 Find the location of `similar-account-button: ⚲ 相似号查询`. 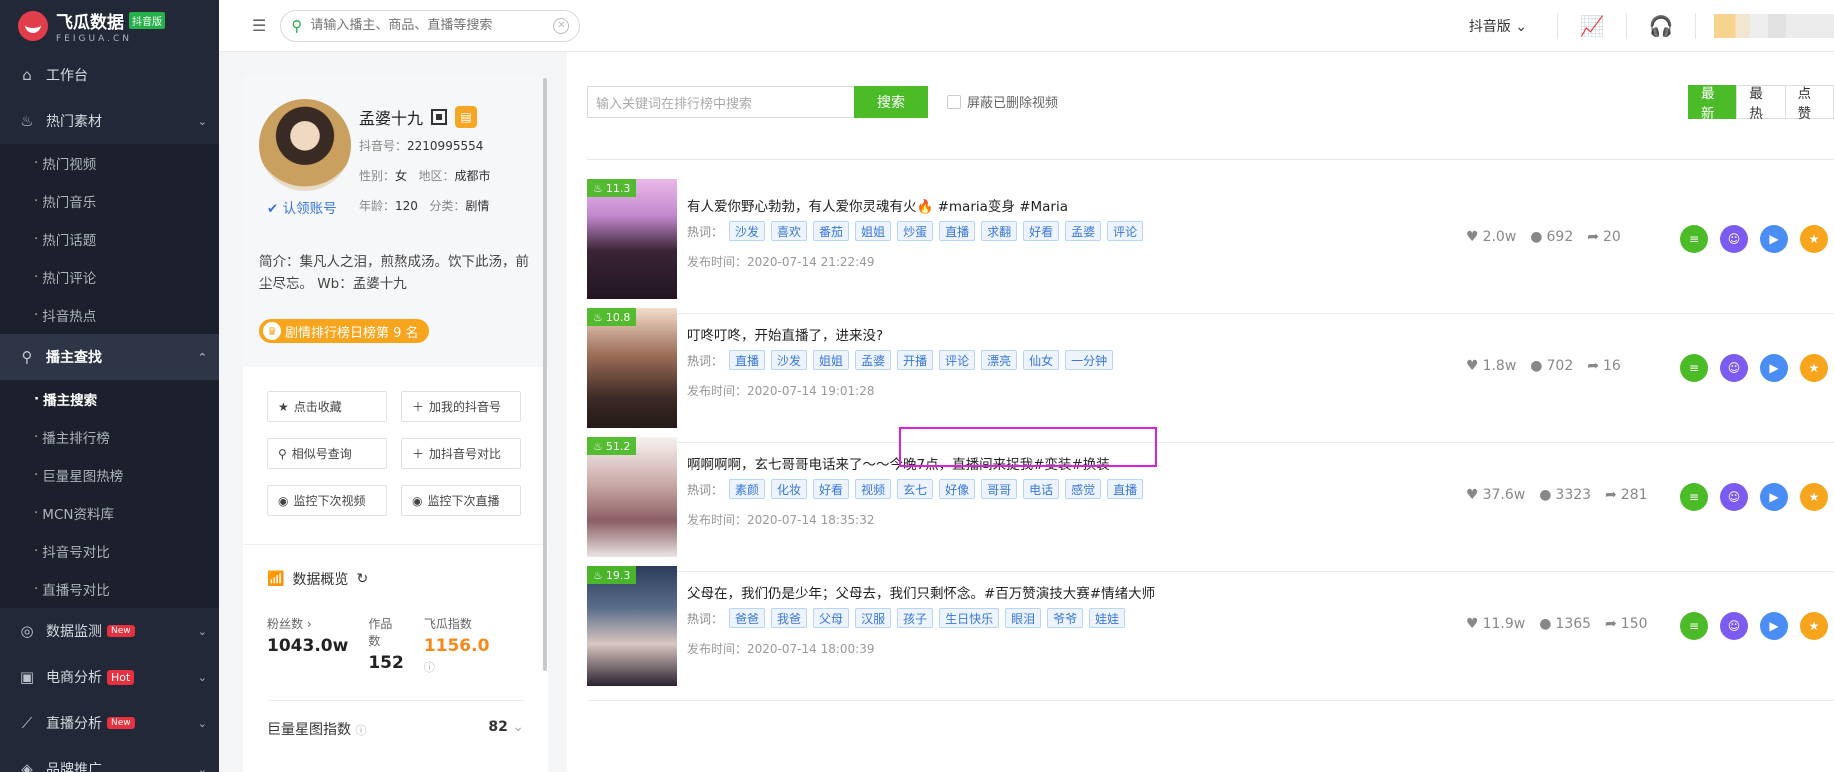

similar-account-button: ⚲ 相似号查询 is located at coordinates (327, 453).